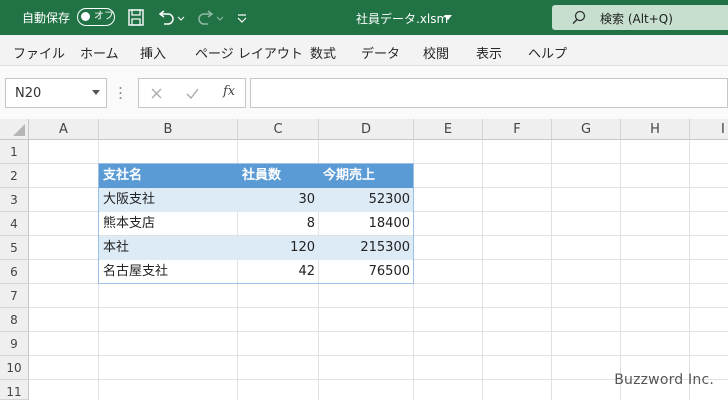 The height and width of the screenshot is (404, 728). Describe the element at coordinates (664, 380) in the screenshot. I see `watermark: Buzzword Inc.` at that location.